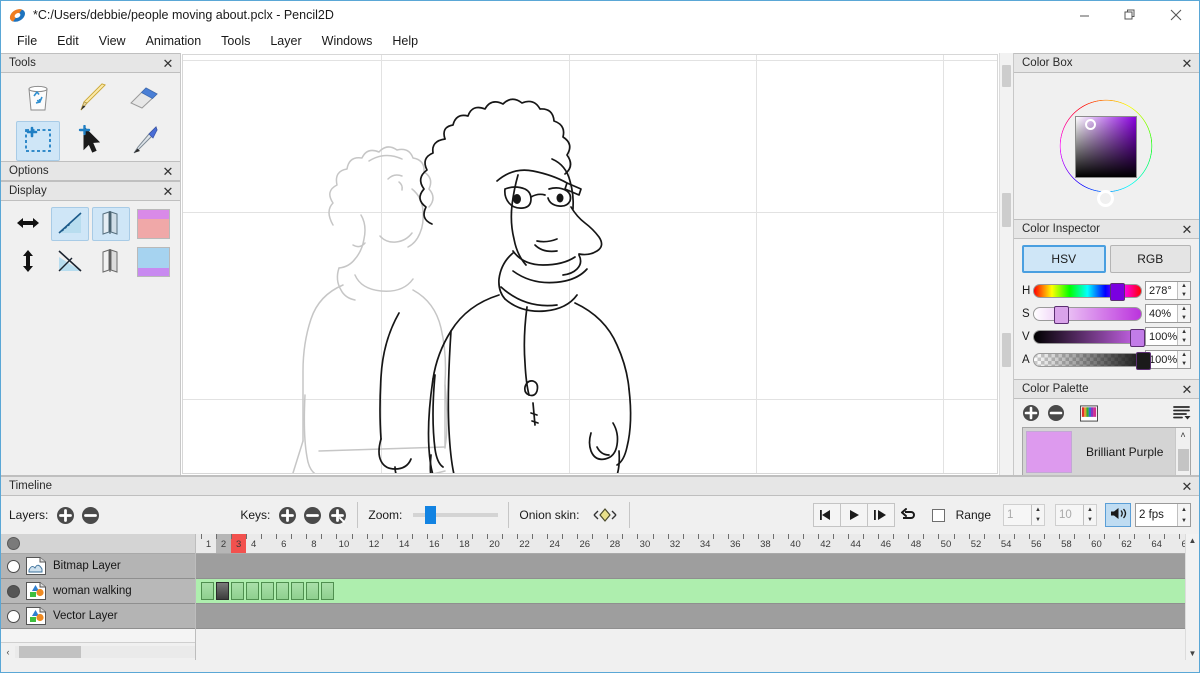  I want to click on saturation-slider, so click(1087, 314).